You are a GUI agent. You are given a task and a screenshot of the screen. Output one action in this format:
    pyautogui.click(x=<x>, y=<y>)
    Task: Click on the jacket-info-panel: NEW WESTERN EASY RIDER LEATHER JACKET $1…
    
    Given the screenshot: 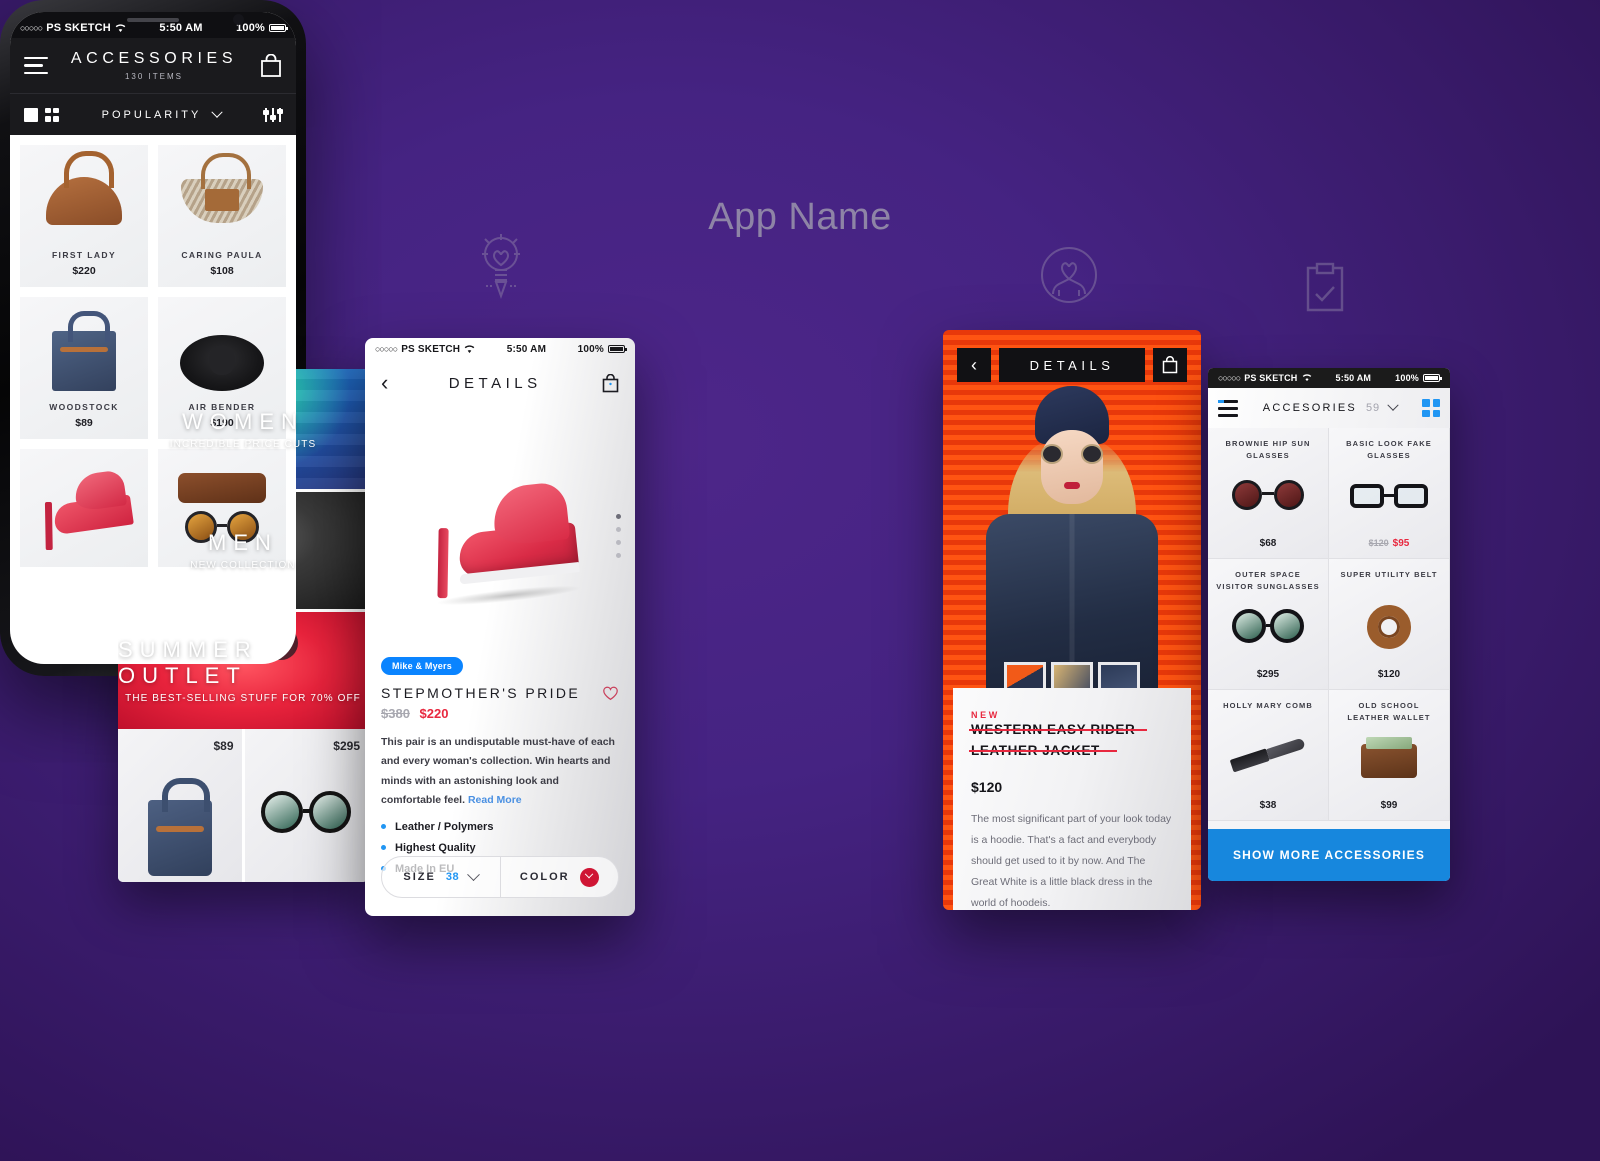 What is the action you would take?
    pyautogui.click(x=1072, y=799)
    